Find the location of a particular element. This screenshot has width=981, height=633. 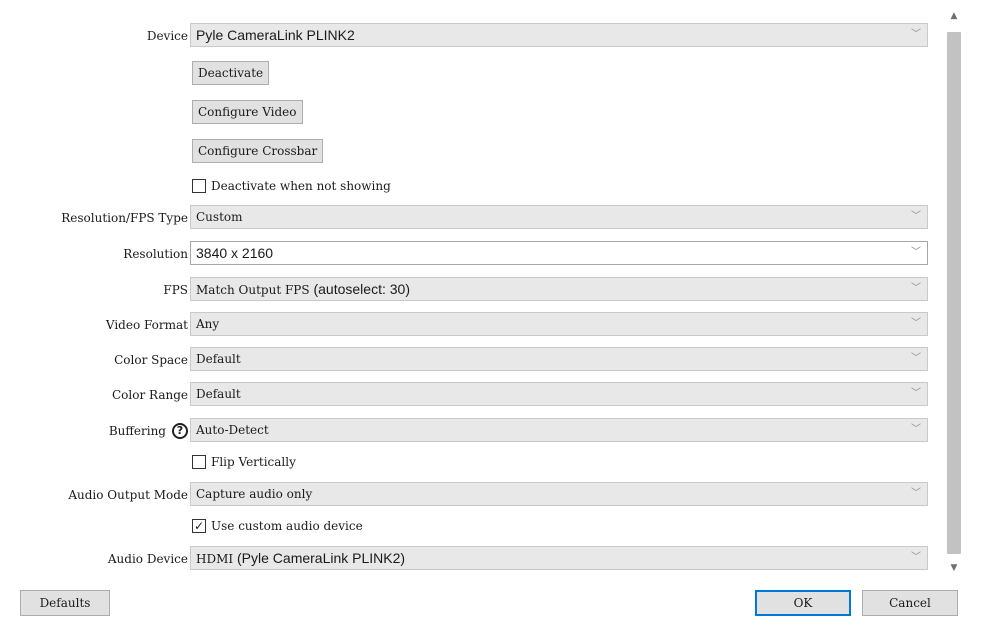

audio-device-value: HDMI (Pyle CameraLink PLINK2) is located at coordinates (300, 558).